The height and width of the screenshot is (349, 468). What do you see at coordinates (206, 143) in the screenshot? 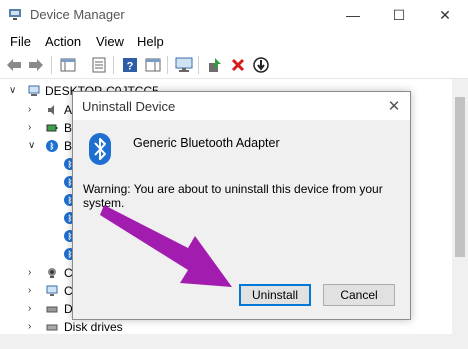
I see `device-name: Generic Bluetooth Adapter` at bounding box center [206, 143].